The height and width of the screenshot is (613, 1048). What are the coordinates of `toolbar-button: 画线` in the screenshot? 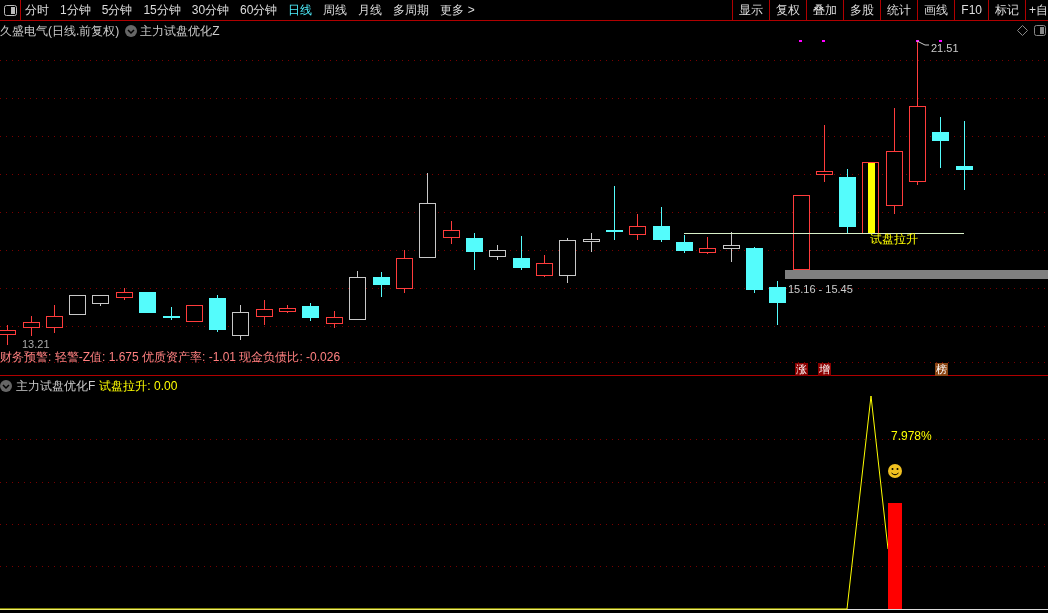 It's located at (936, 10).